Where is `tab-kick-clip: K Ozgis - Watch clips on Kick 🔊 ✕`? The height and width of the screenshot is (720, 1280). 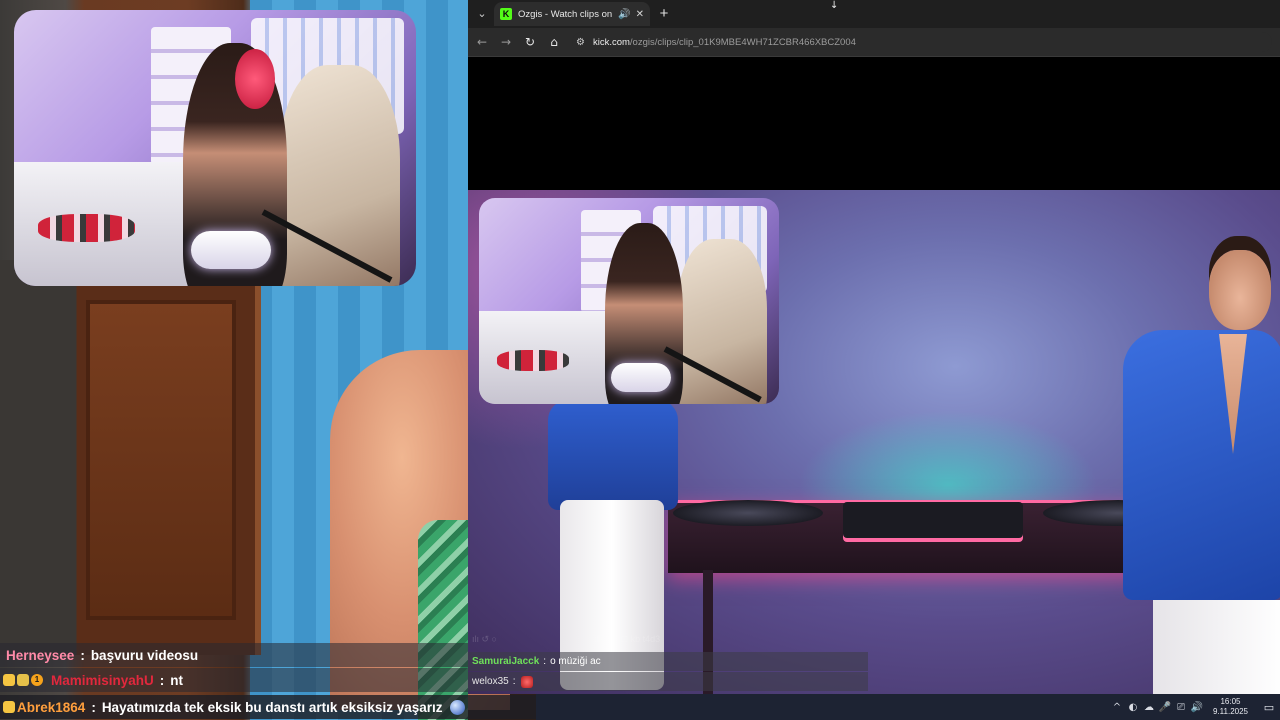
tab-kick-clip: K Ozgis - Watch clips on Kick 🔊 ✕ is located at coordinates (572, 14).